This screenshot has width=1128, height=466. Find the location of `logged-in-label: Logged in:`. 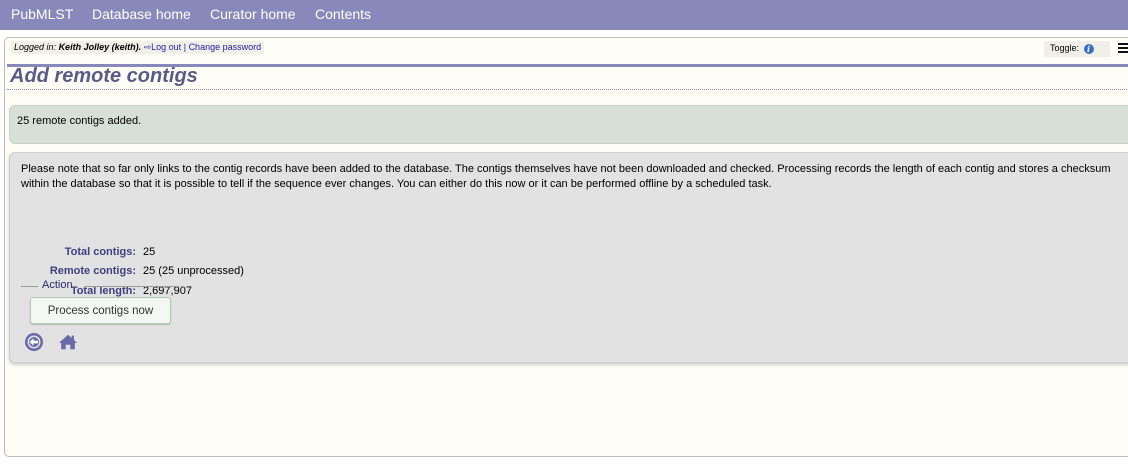

logged-in-label: Logged in: is located at coordinates (35, 47).